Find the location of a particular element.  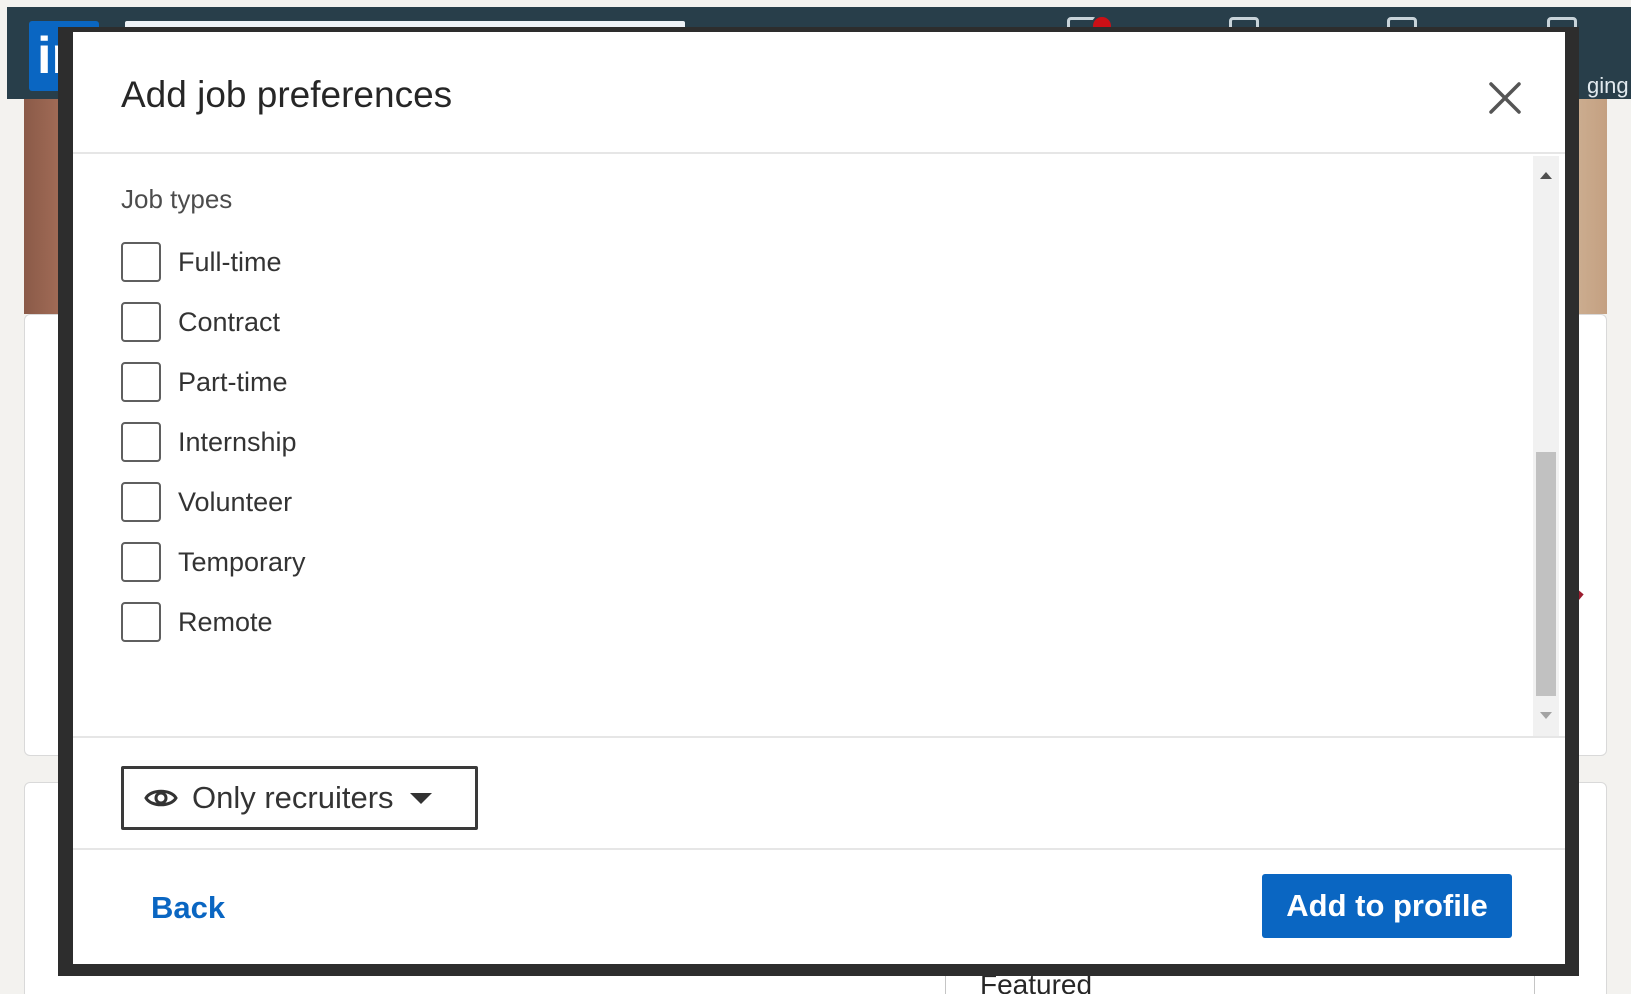

visibility-section: Only recruiters is located at coordinates (819, 793).